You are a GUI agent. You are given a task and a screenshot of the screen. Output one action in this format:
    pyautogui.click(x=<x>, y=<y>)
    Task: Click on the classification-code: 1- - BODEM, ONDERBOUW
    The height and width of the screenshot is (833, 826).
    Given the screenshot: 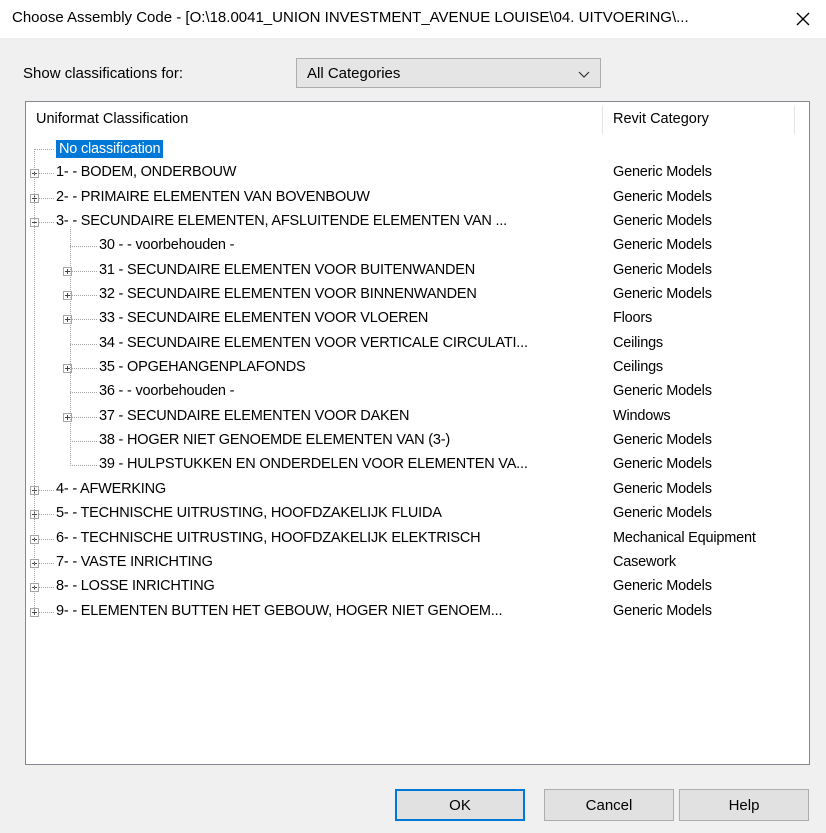 What is the action you would take?
    pyautogui.click(x=146, y=172)
    